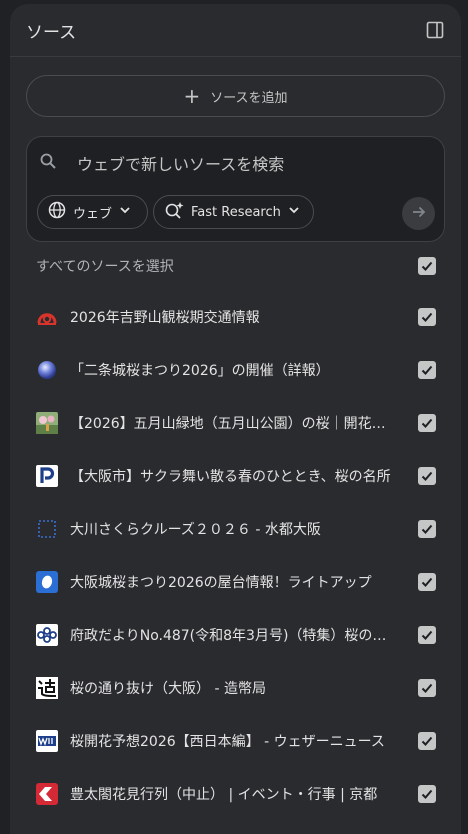 This screenshot has height=834, width=468. I want to click on source-title: 2026年吉野山観桜期交通情報, so click(165, 317).